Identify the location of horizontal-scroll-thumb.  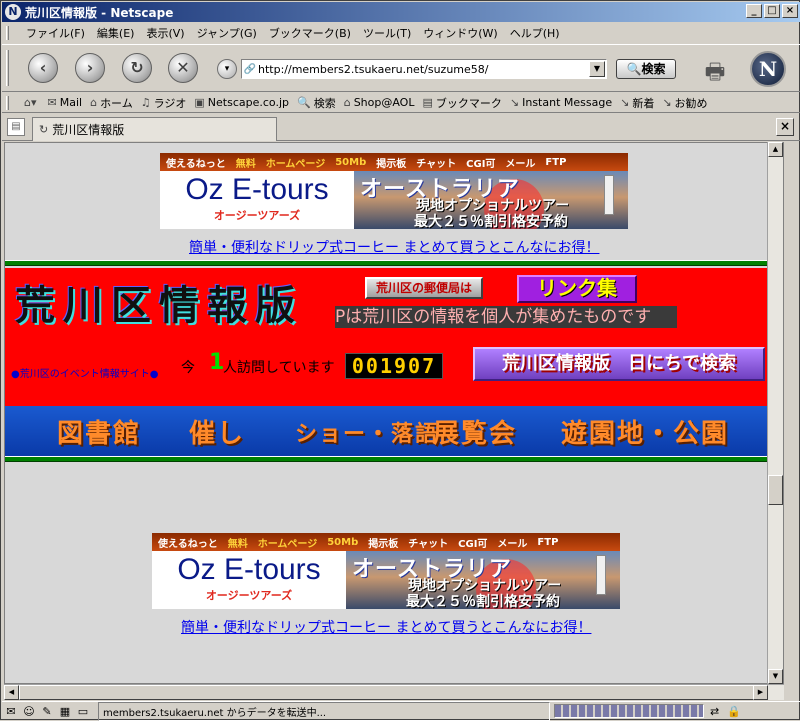
(393, 692).